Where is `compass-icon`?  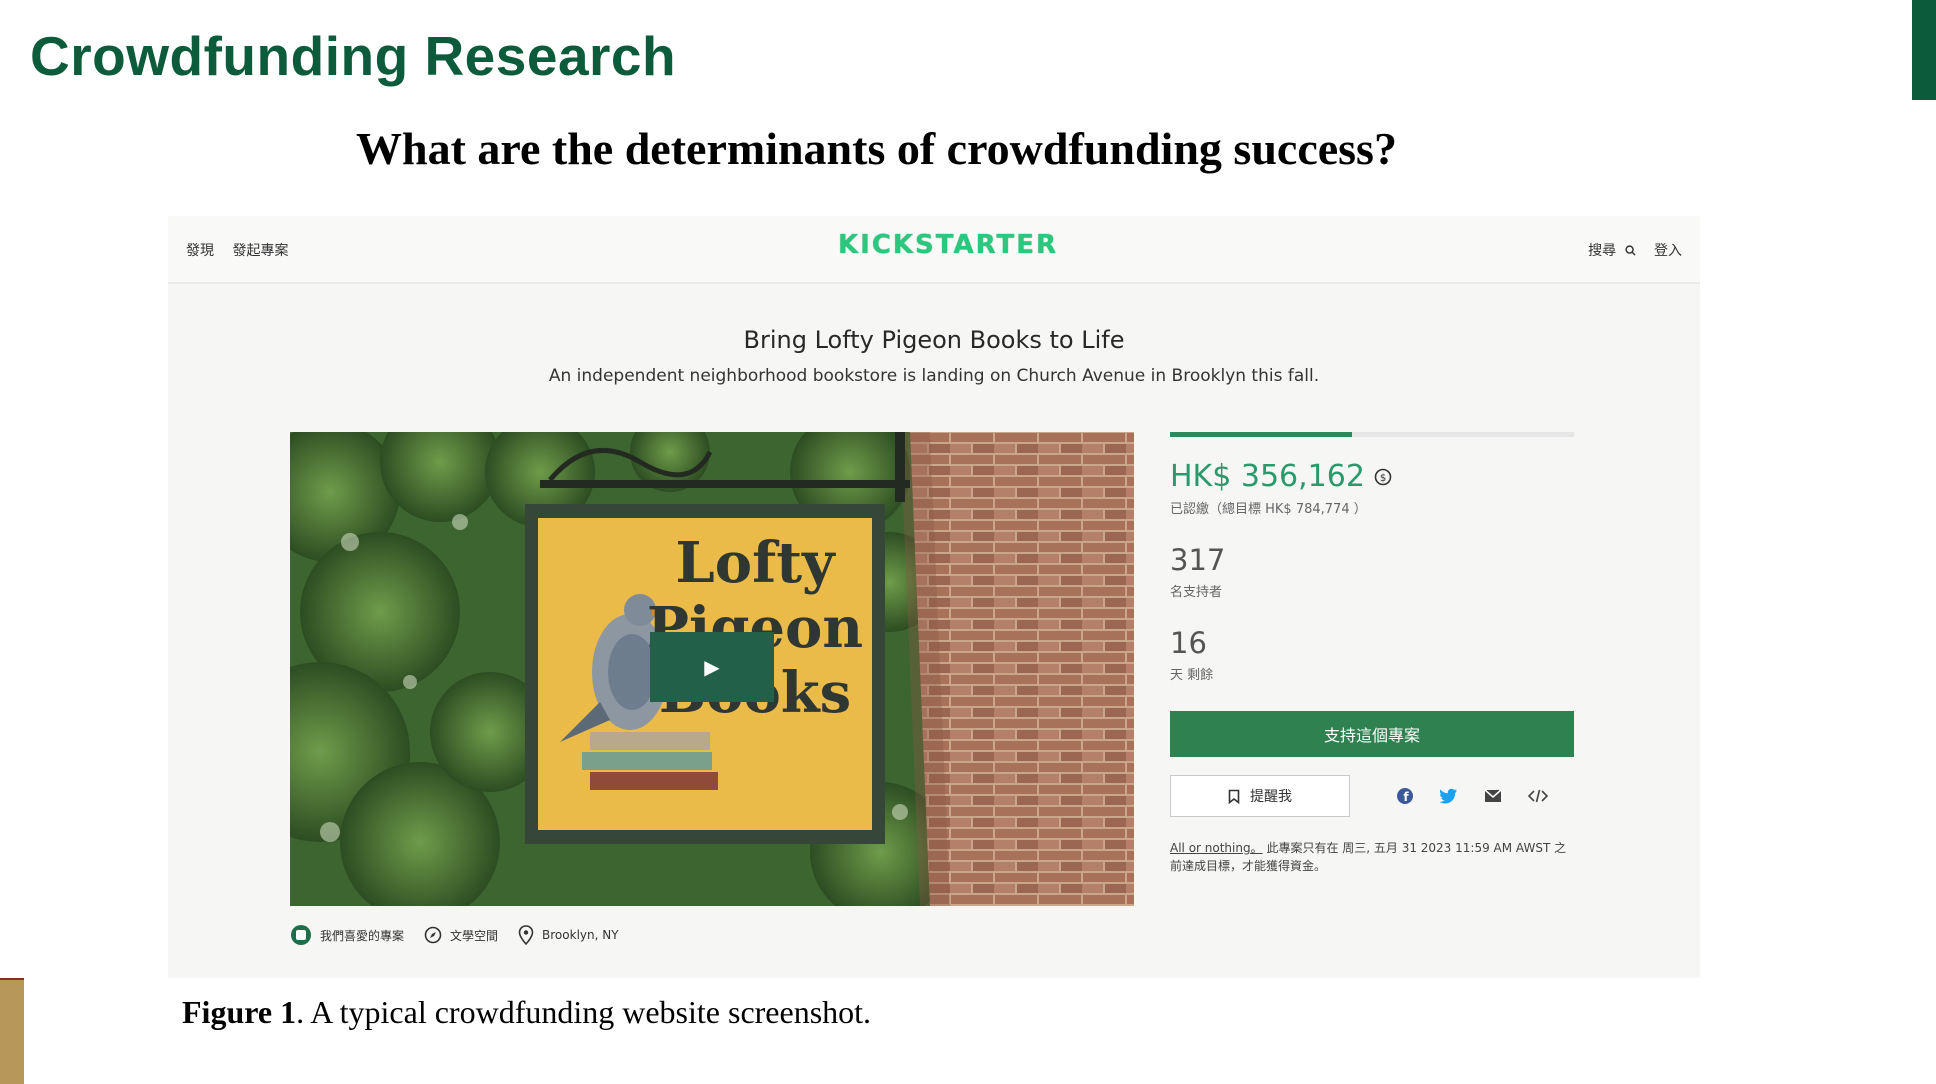
compass-icon is located at coordinates (433, 935).